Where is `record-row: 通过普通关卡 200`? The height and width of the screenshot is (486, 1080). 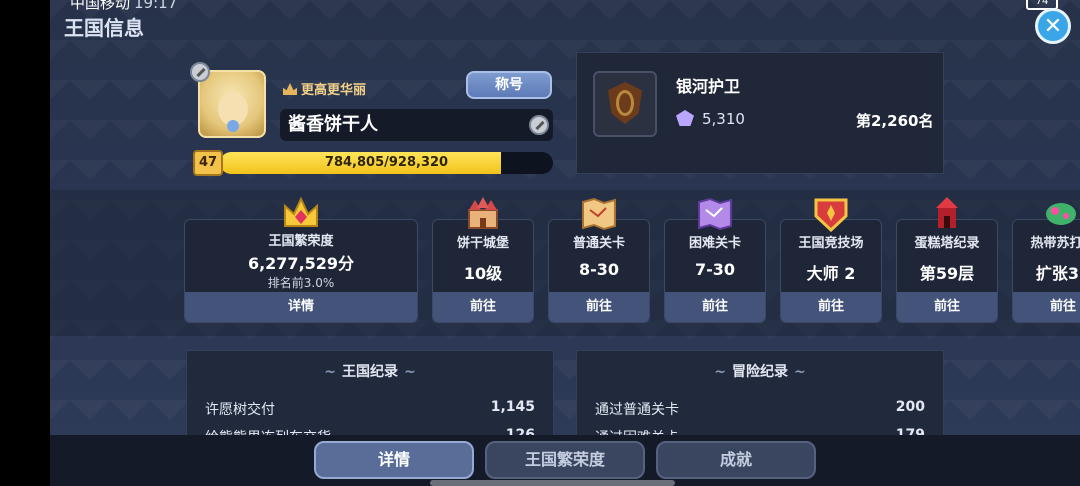 record-row: 通过普通关卡 200 is located at coordinates (760, 409).